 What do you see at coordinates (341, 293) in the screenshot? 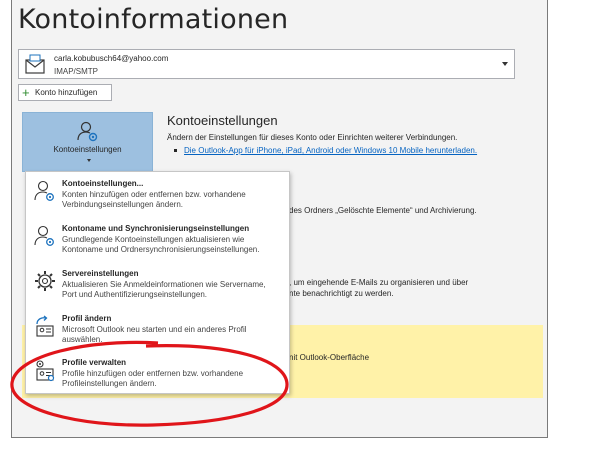
I see `background-text: nte benachrichtigt zu werden.` at bounding box center [341, 293].